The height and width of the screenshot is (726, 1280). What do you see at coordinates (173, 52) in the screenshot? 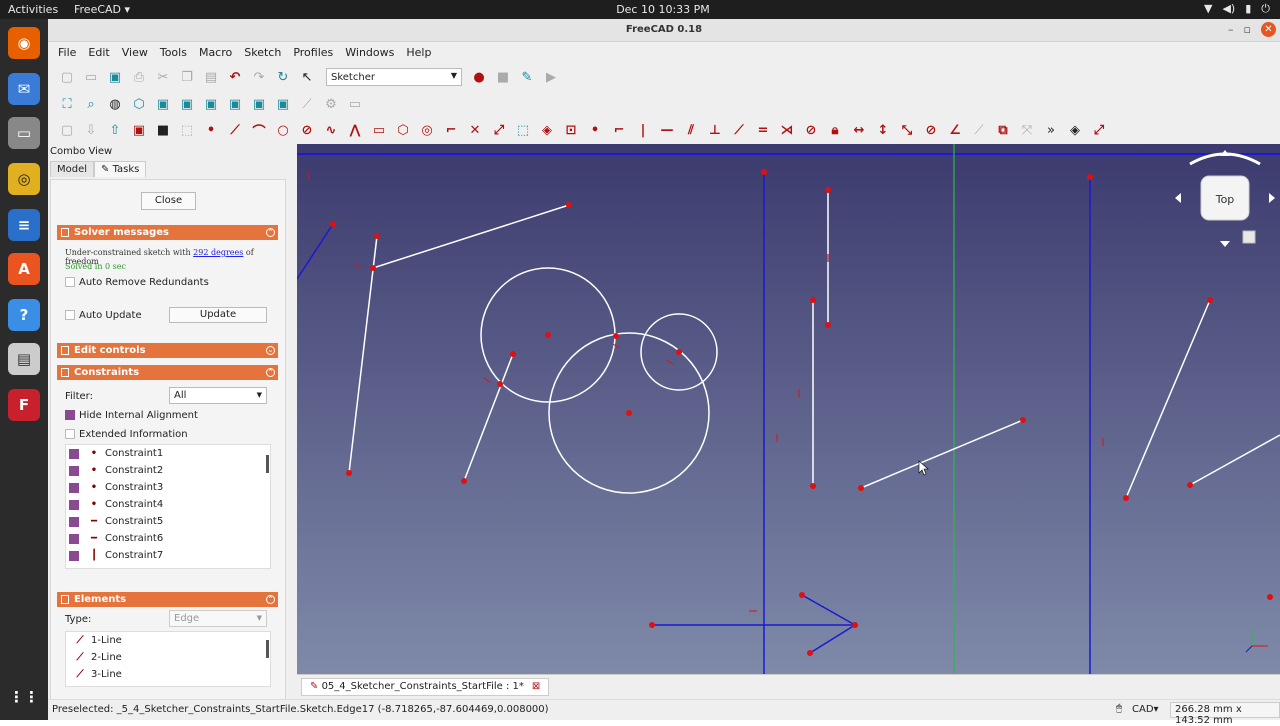
I see `menu-tools: Tools` at bounding box center [173, 52].